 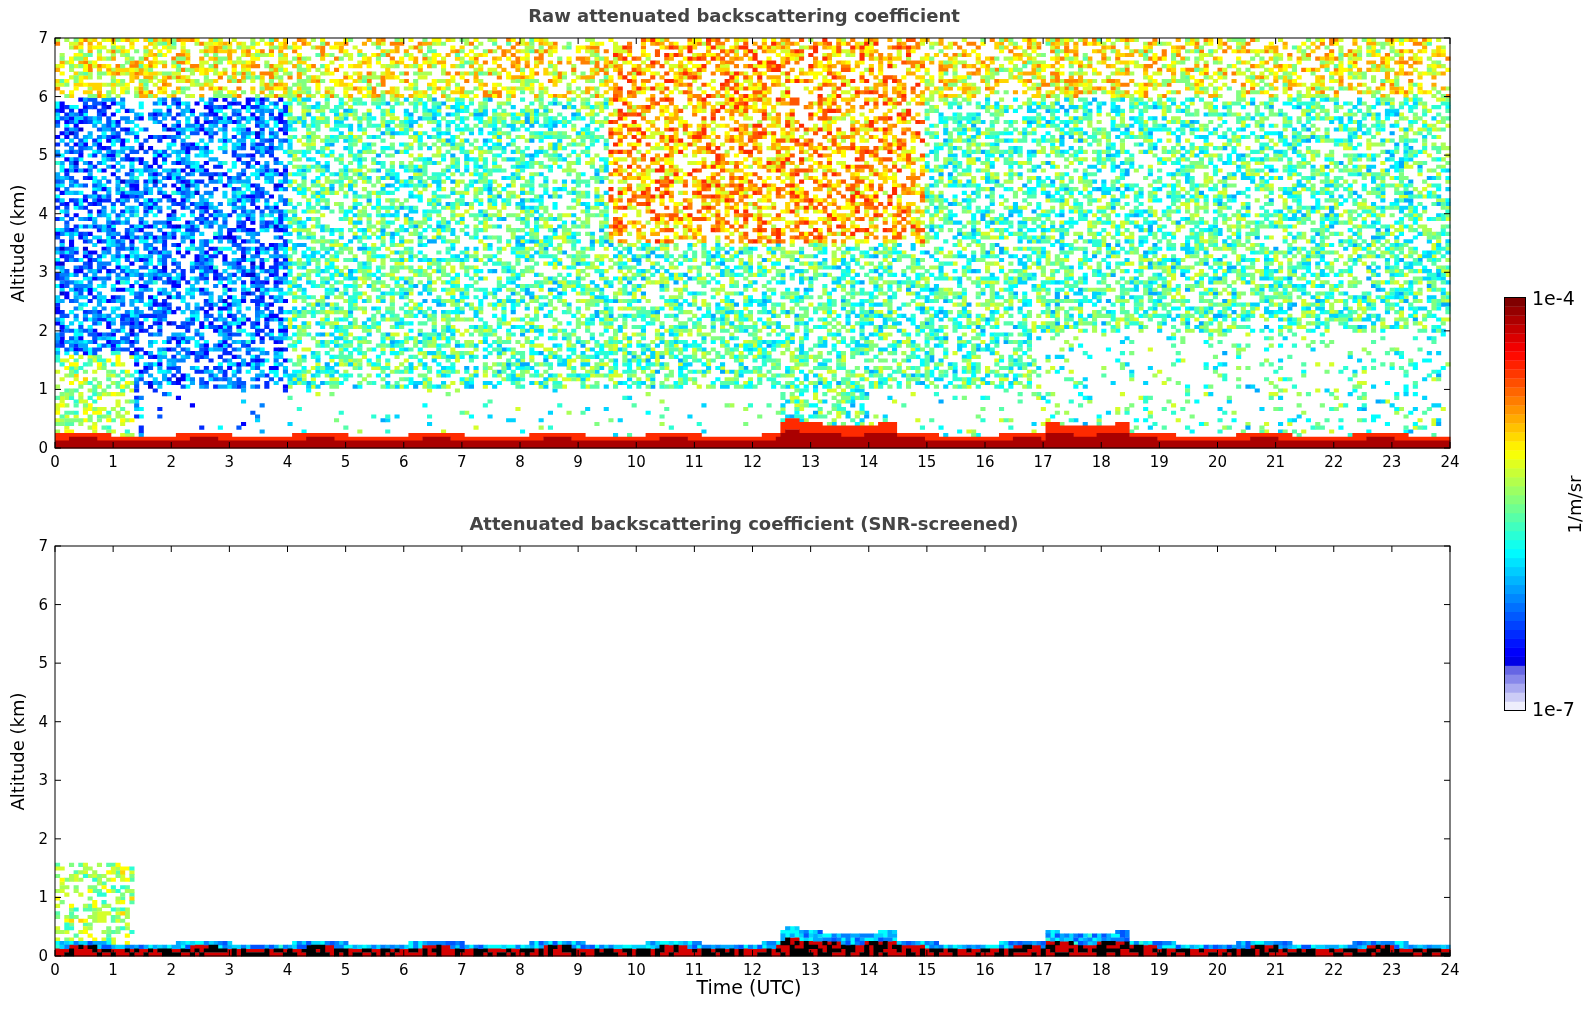 I want to click on colorbar-title: 1/m/sr, so click(x=1575, y=504).